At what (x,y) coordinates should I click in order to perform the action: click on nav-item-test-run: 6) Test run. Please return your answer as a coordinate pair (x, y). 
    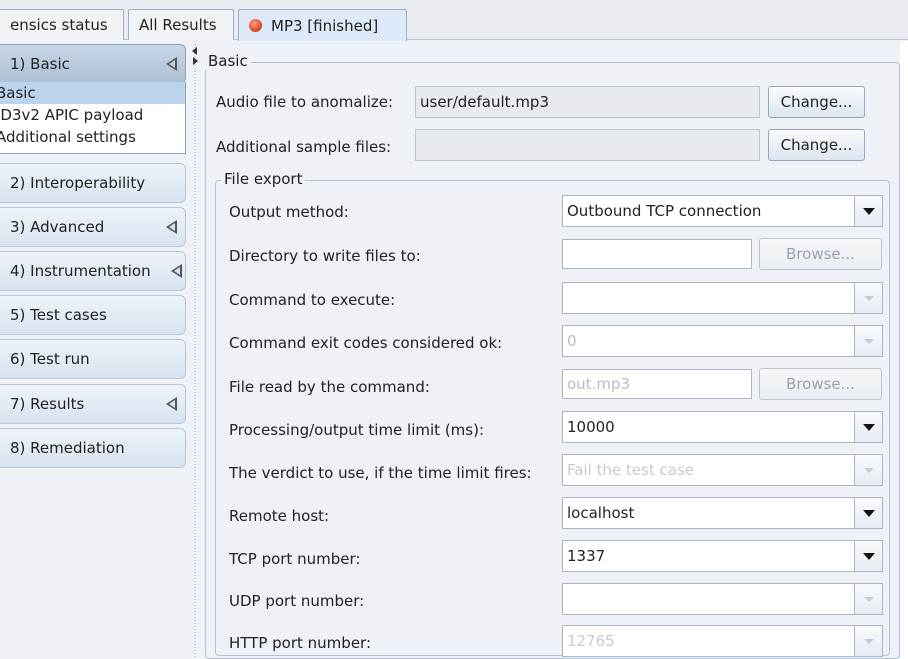
    Looking at the image, I should click on (93, 359).